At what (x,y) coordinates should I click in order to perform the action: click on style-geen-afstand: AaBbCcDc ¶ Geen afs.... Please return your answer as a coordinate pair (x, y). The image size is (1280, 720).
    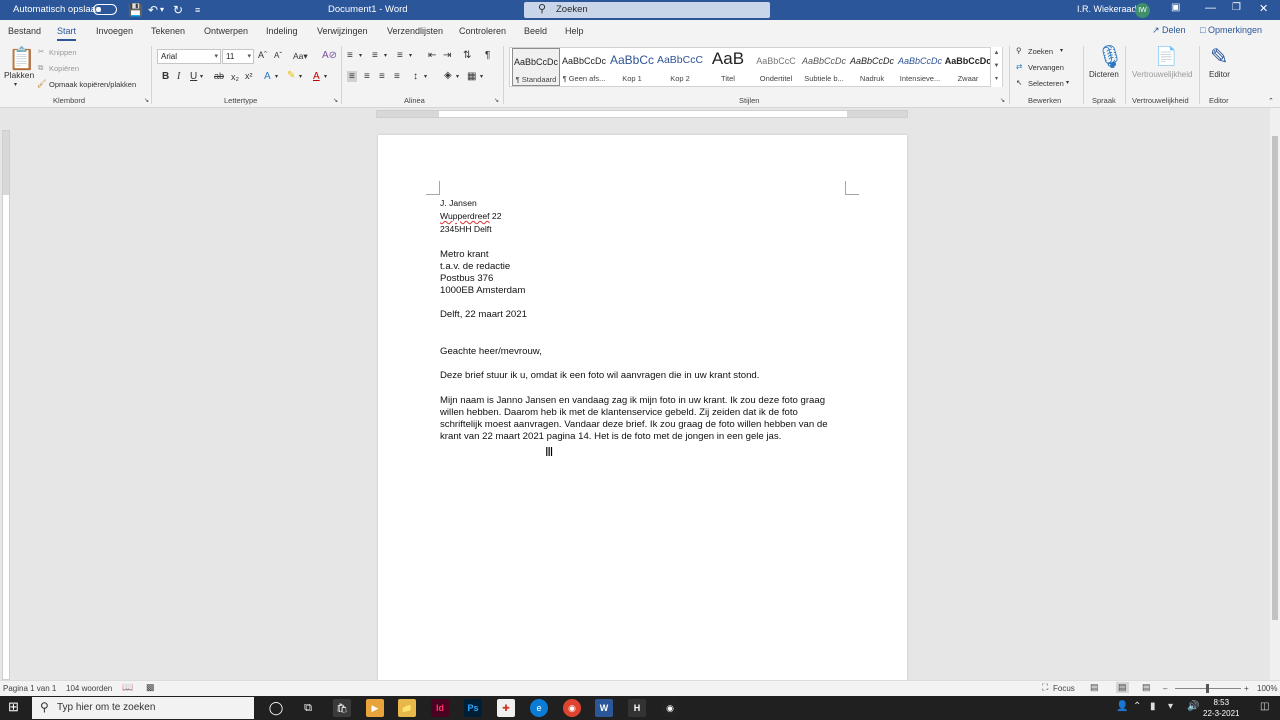
    Looking at the image, I should click on (584, 67).